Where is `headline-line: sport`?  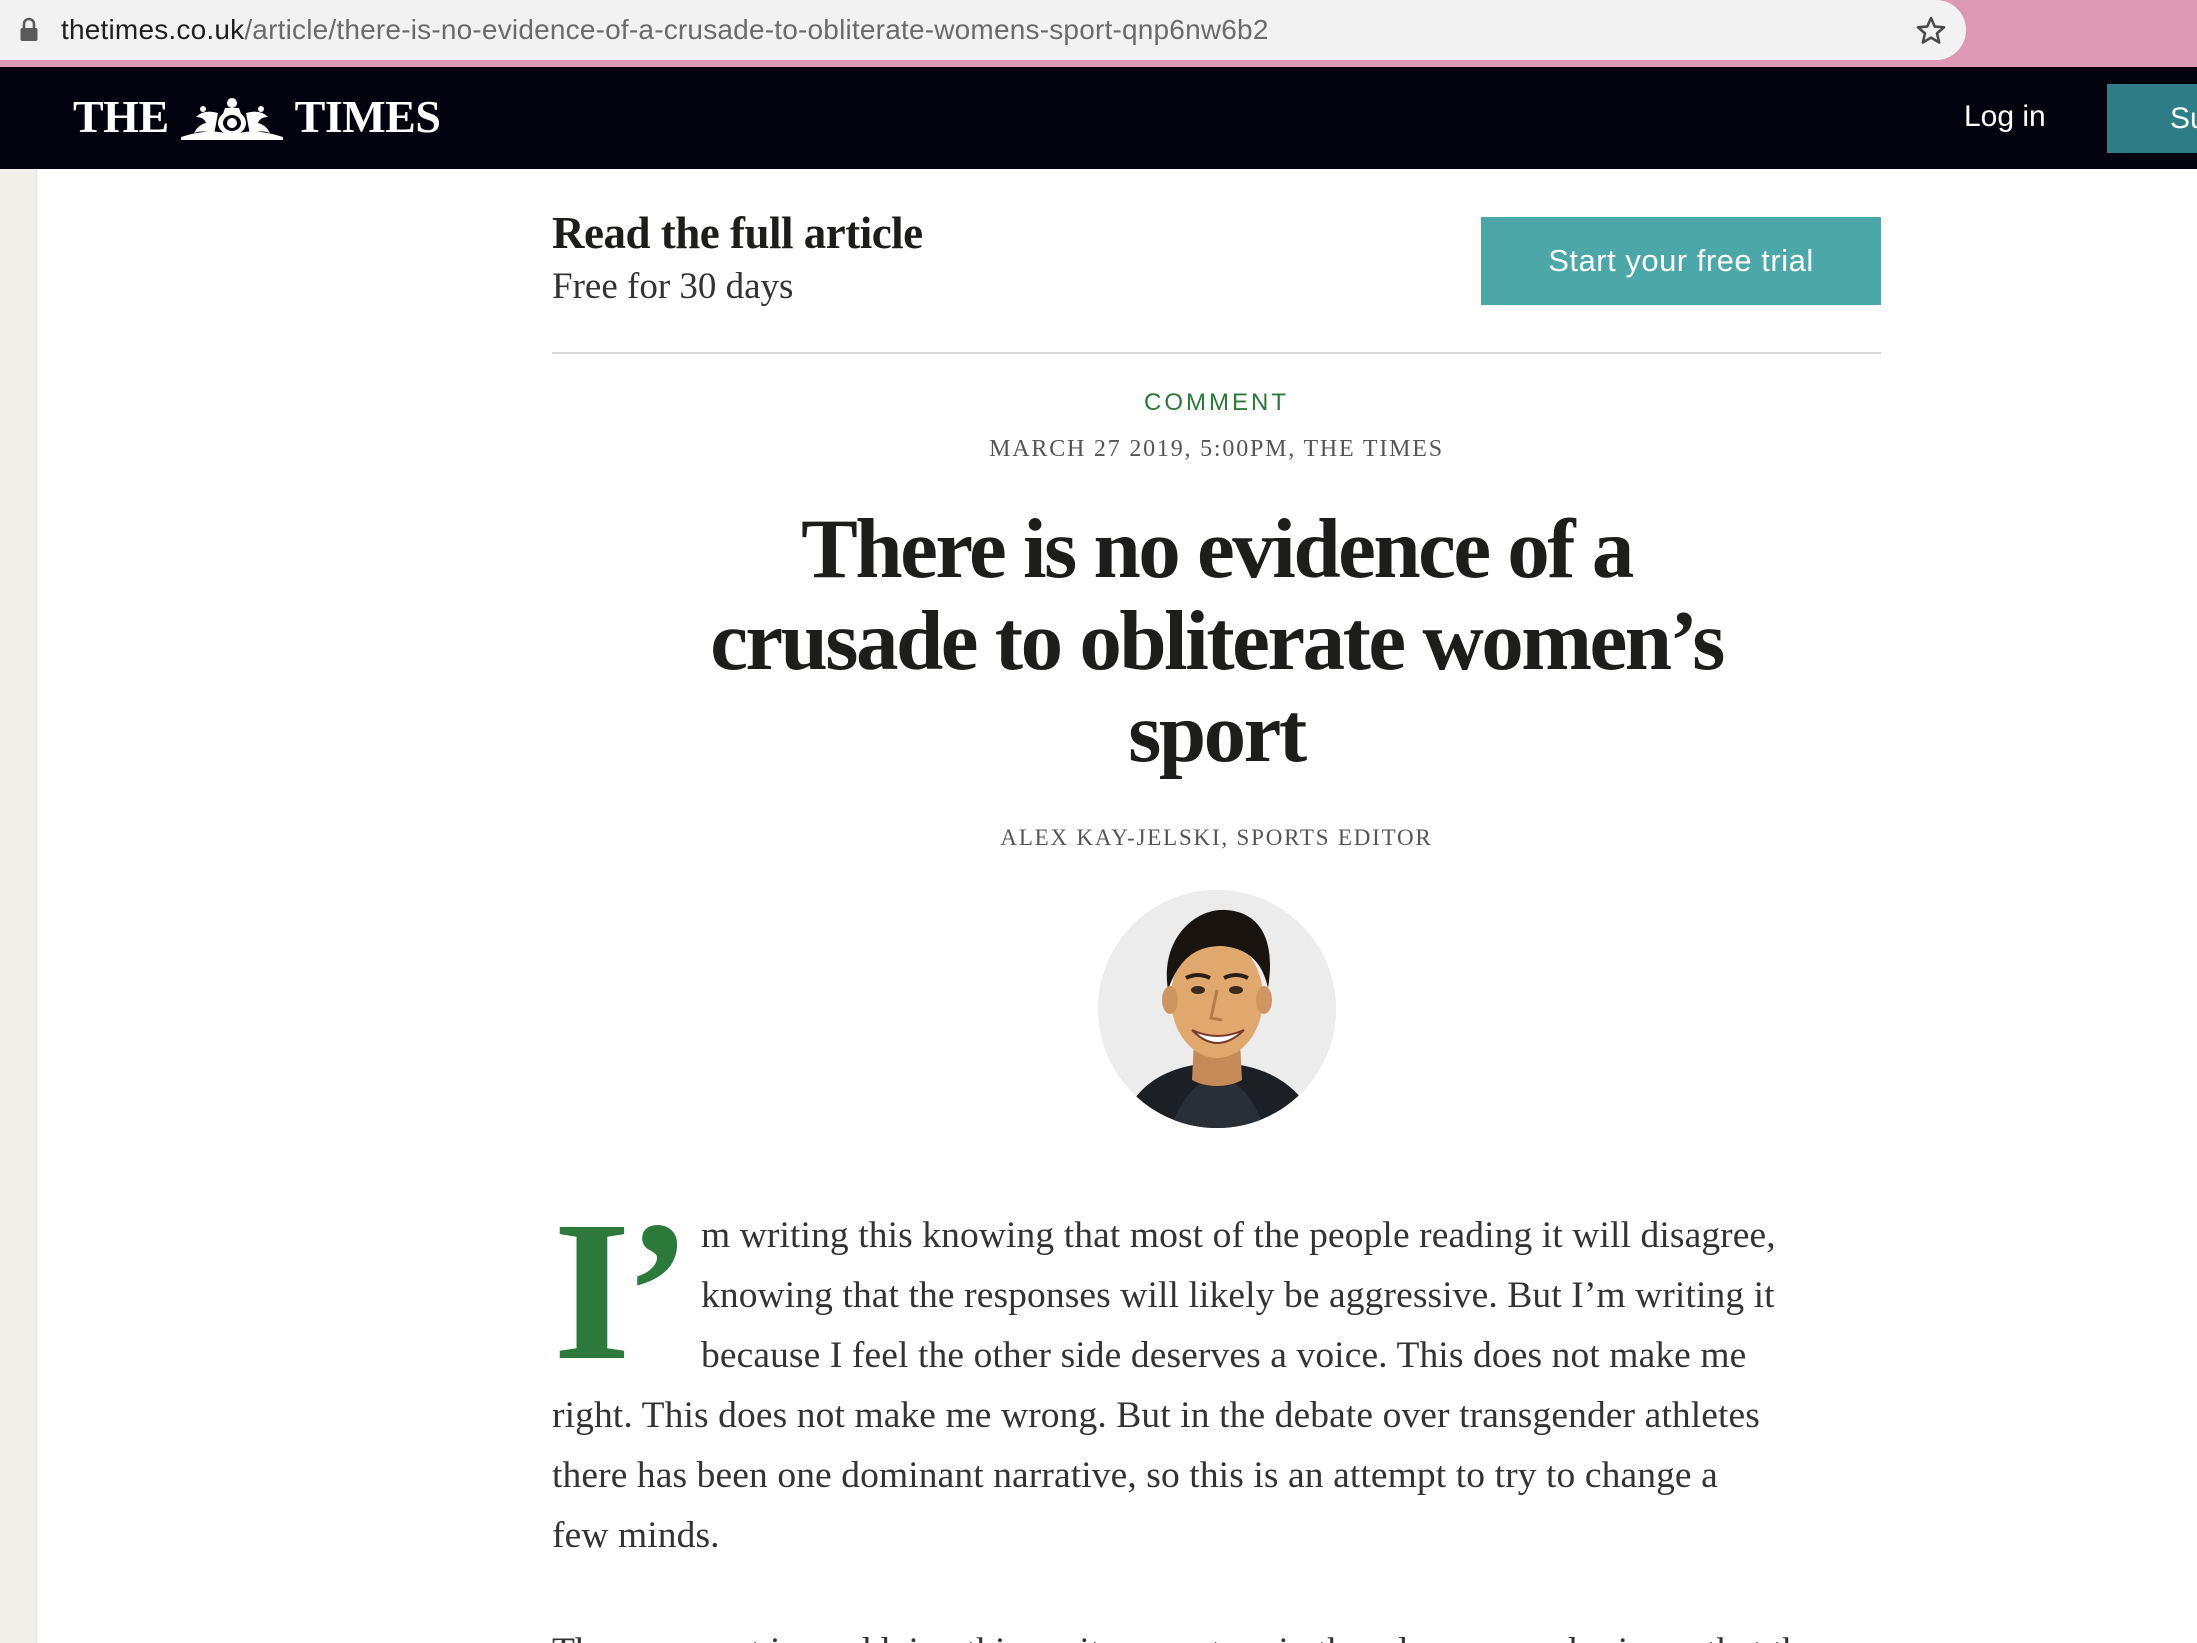
headline-line: sport is located at coordinates (1217, 733).